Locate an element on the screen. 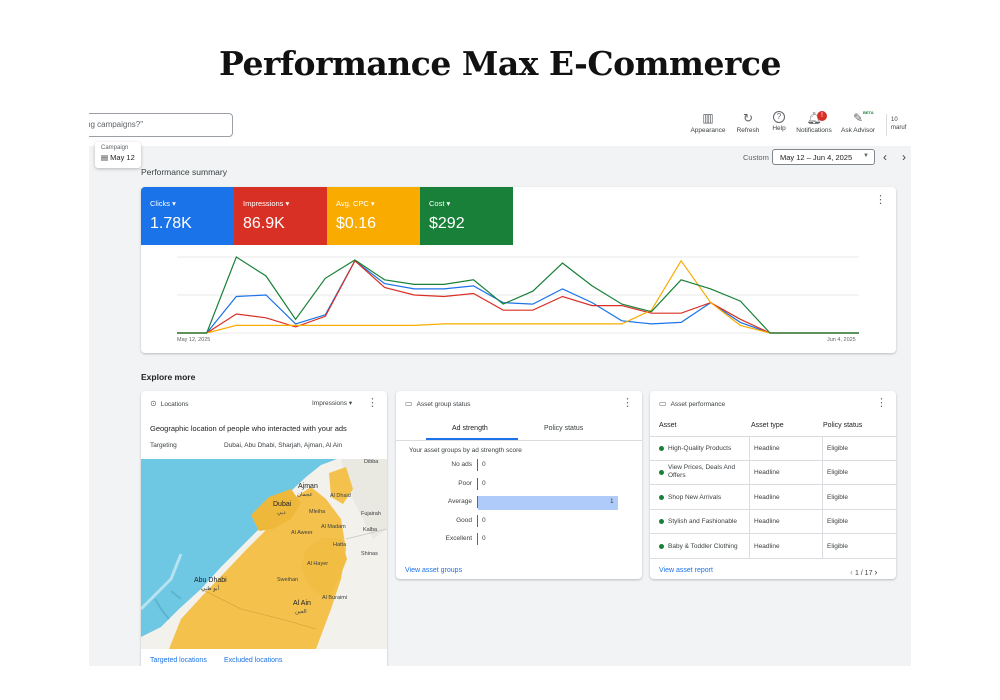 This screenshot has height=700, width=1000. table-row: High-Quality Products Headline Eligible is located at coordinates (773, 449).